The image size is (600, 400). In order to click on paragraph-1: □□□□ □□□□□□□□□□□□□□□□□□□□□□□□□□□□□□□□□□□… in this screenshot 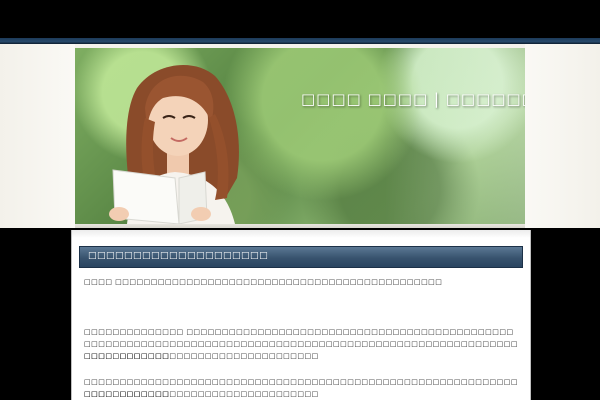, I will do `click(263, 282)`.